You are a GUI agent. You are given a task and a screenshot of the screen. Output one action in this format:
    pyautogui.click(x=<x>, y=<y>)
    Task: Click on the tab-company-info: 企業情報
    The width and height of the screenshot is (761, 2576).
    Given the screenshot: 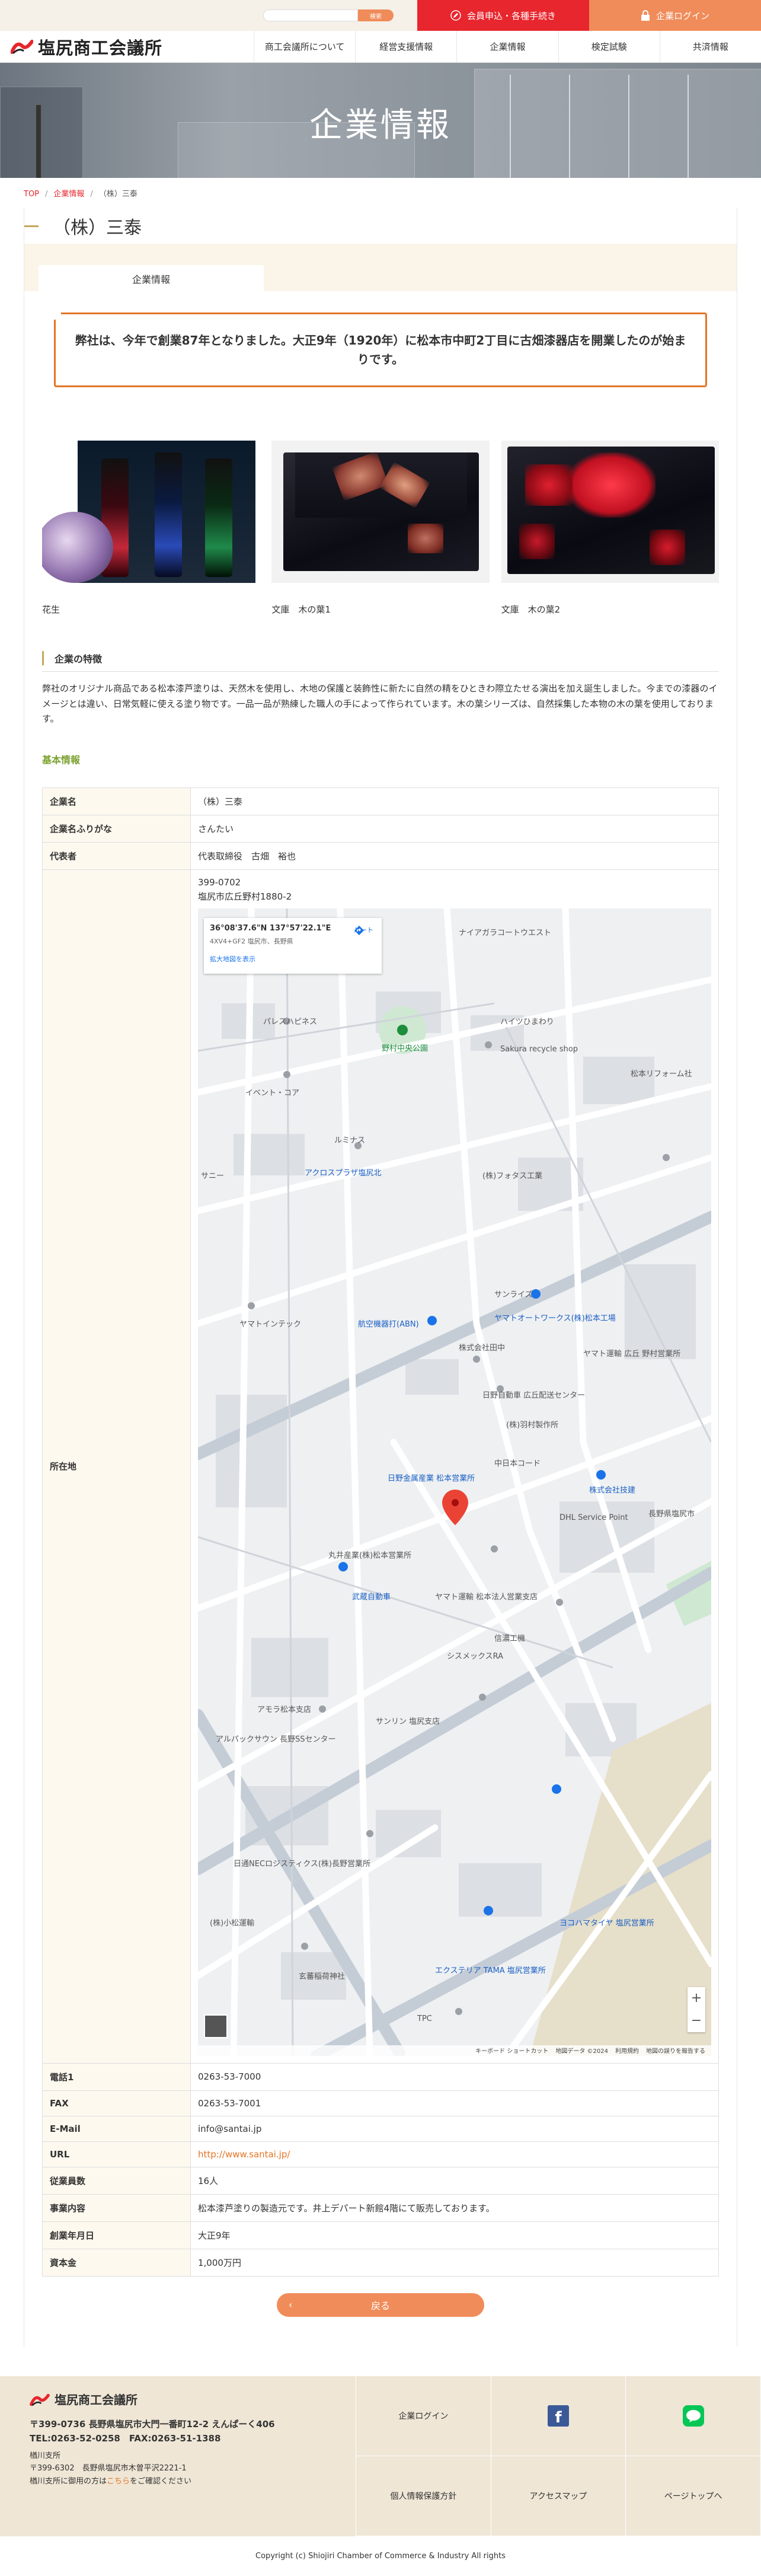 What is the action you would take?
    pyautogui.click(x=151, y=278)
    